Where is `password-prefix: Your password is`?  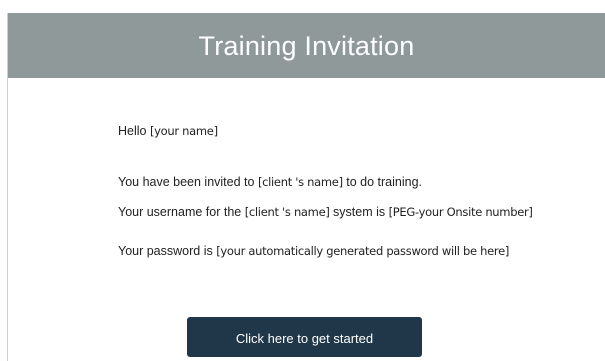 password-prefix: Your password is is located at coordinates (167, 251).